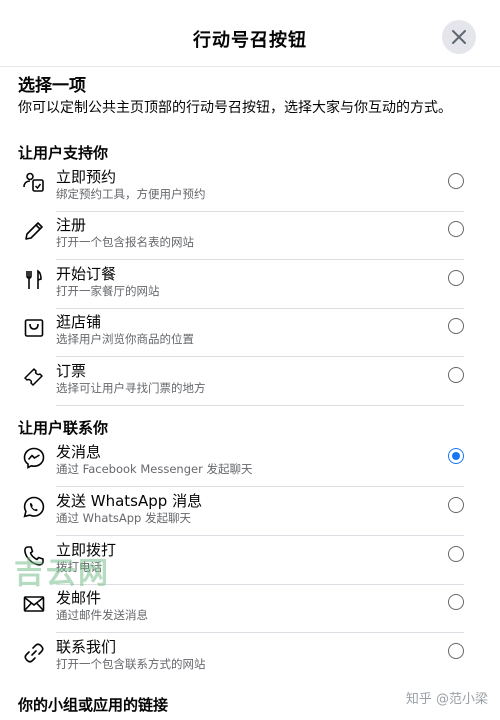 The image size is (500, 720). What do you see at coordinates (131, 664) in the screenshot?
I see `option-description: 打开一个包含联系方式的网站` at bounding box center [131, 664].